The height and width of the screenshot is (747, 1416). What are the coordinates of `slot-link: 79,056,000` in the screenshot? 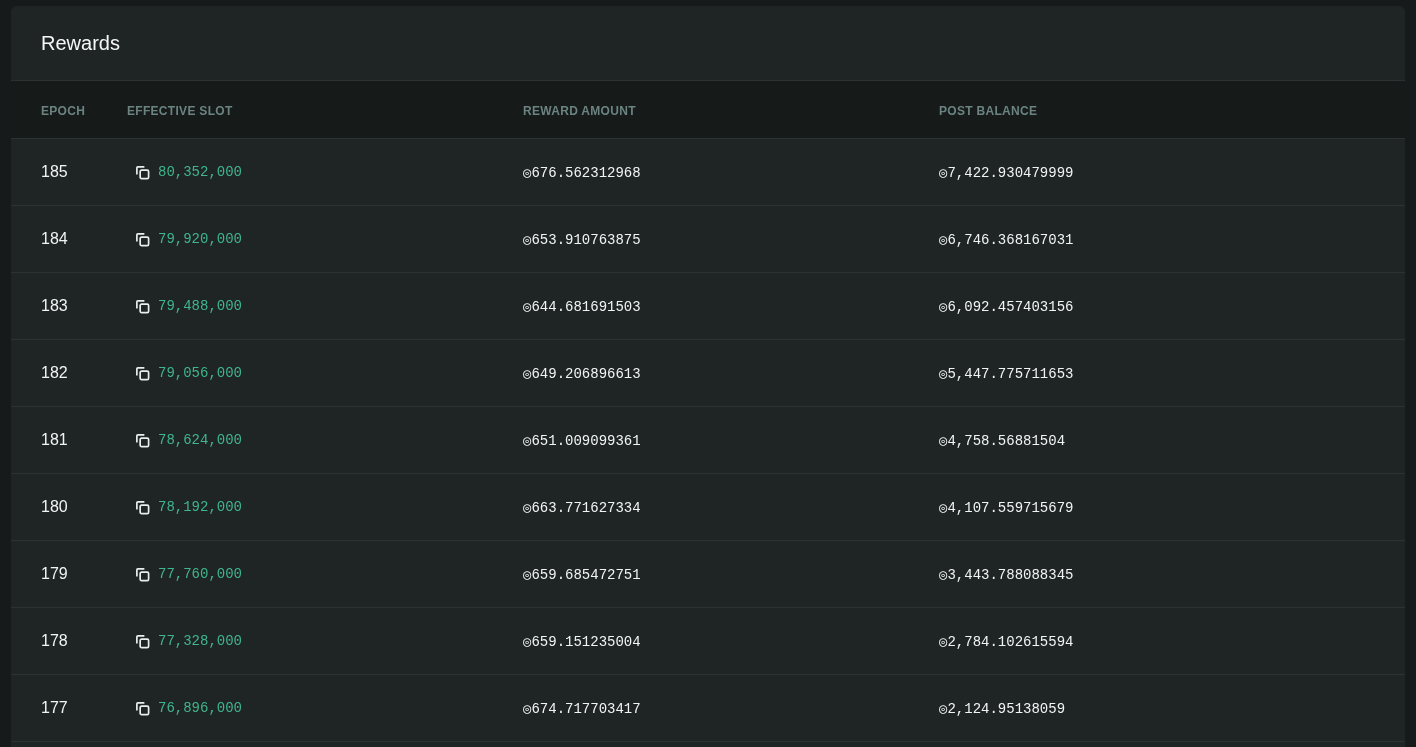 It's located at (200, 373).